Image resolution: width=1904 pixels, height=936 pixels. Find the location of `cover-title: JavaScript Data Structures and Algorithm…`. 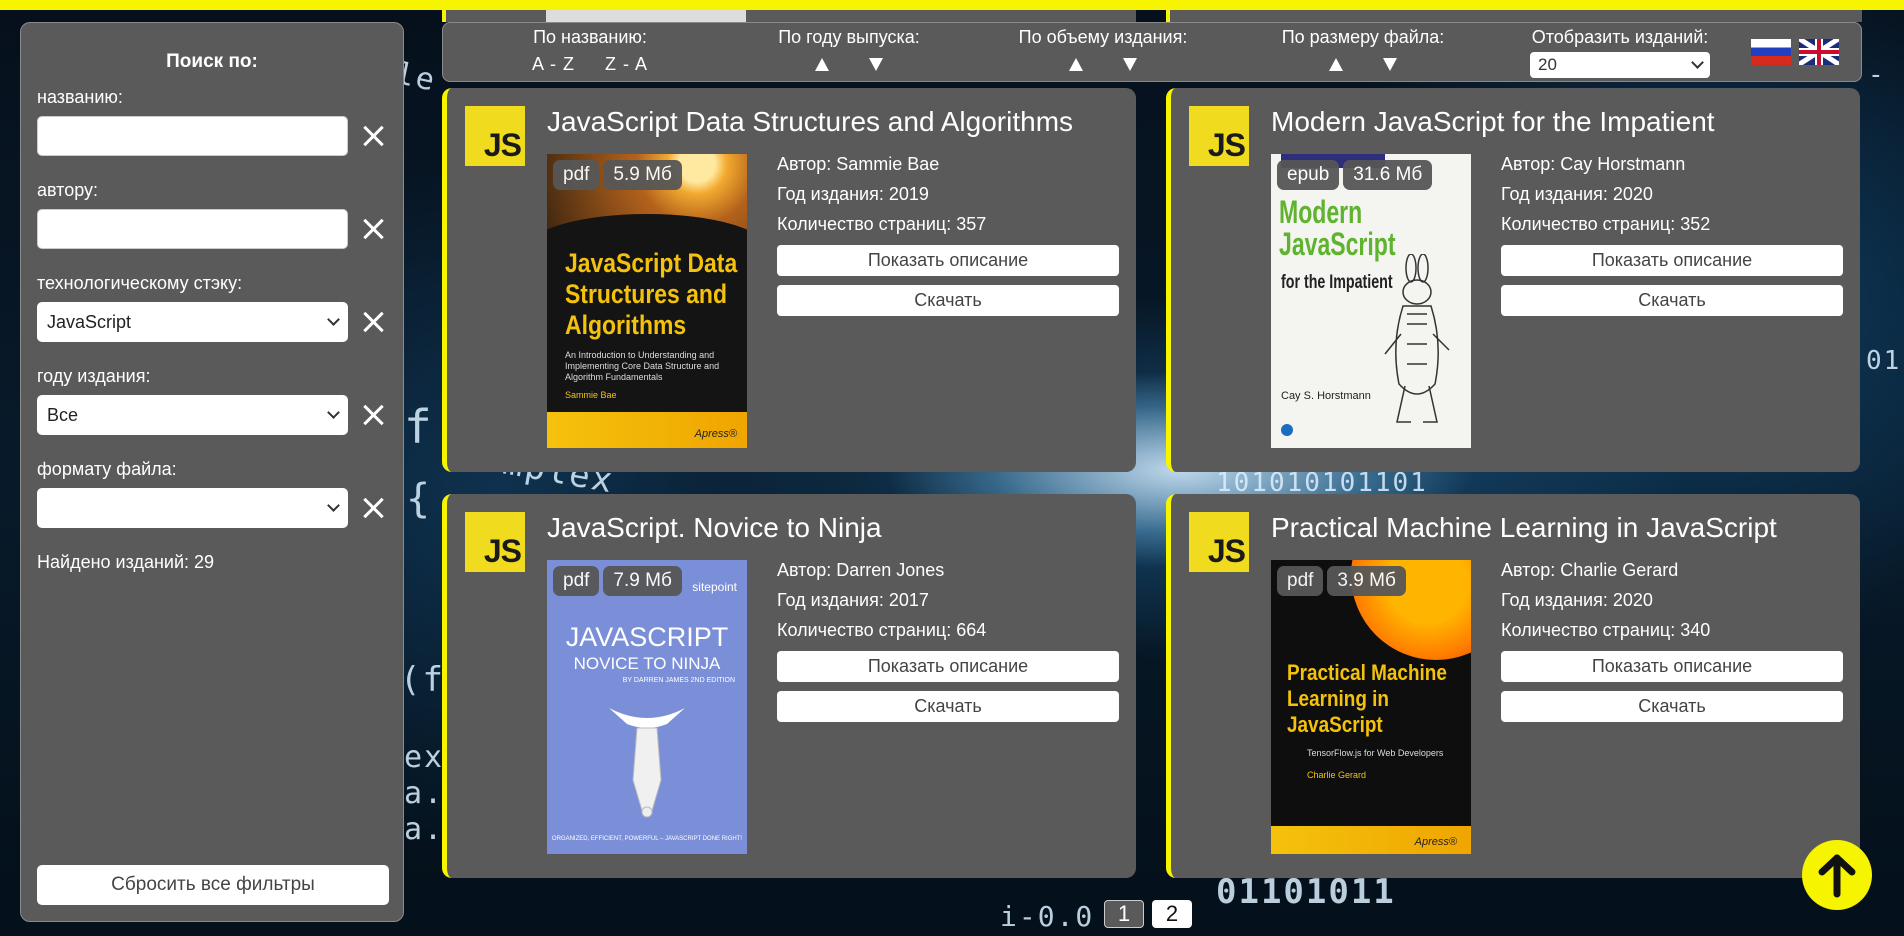

cover-title: JavaScript Data Structures and Algorithm… is located at coordinates (651, 294).